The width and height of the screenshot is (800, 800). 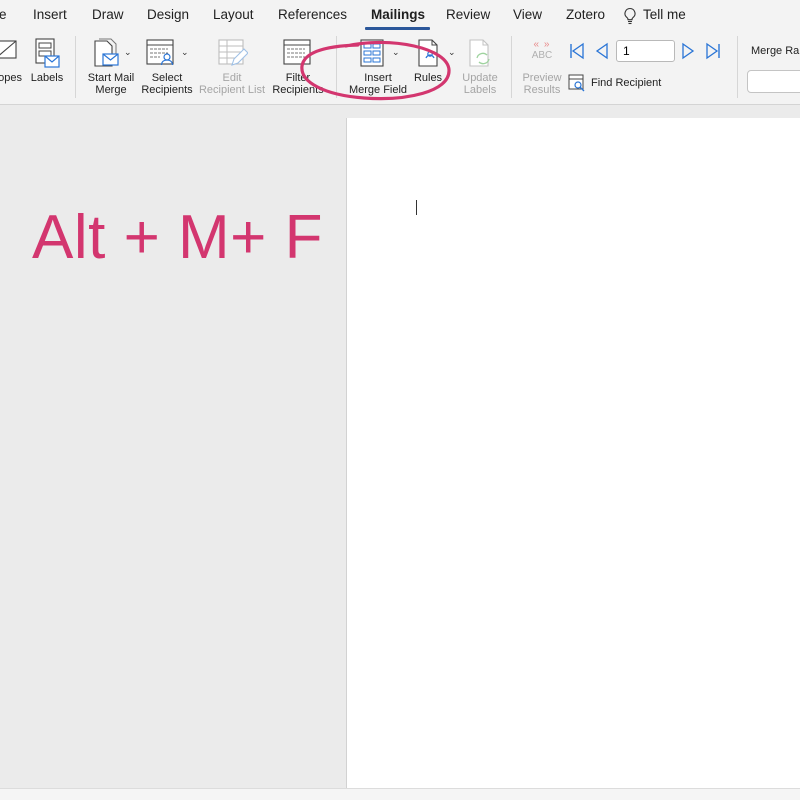 What do you see at coordinates (50, 14) in the screenshot?
I see `tab-insert: Insert` at bounding box center [50, 14].